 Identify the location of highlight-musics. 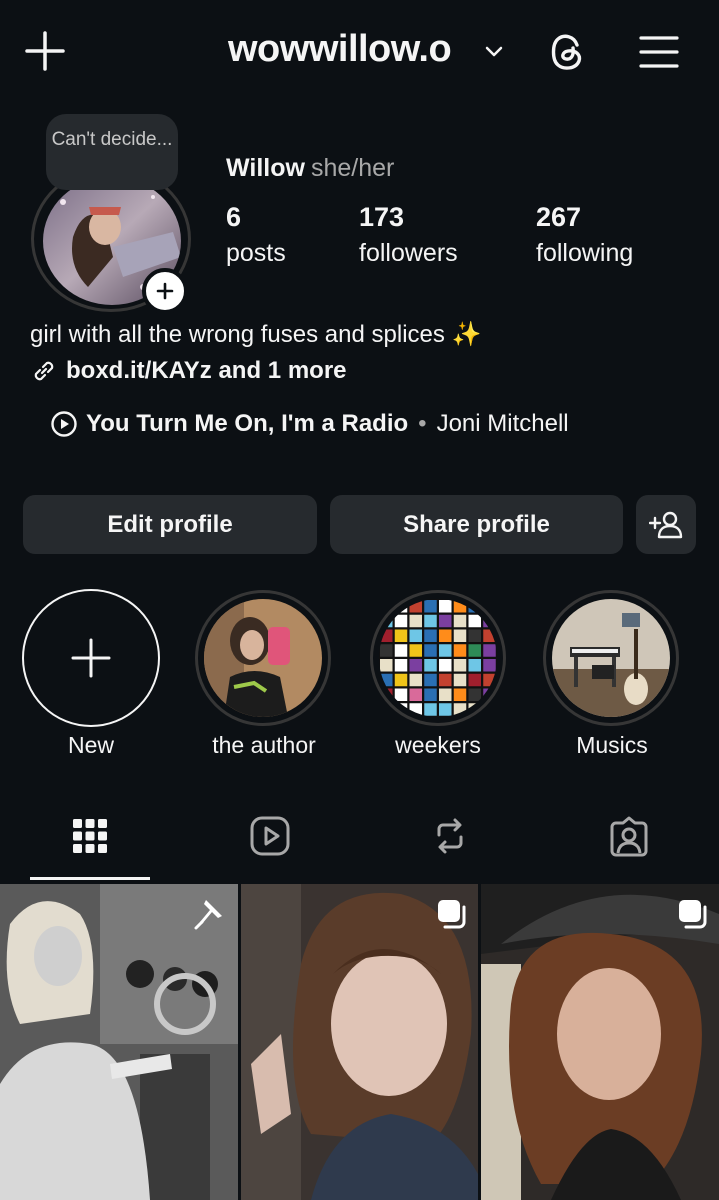
(611, 658).